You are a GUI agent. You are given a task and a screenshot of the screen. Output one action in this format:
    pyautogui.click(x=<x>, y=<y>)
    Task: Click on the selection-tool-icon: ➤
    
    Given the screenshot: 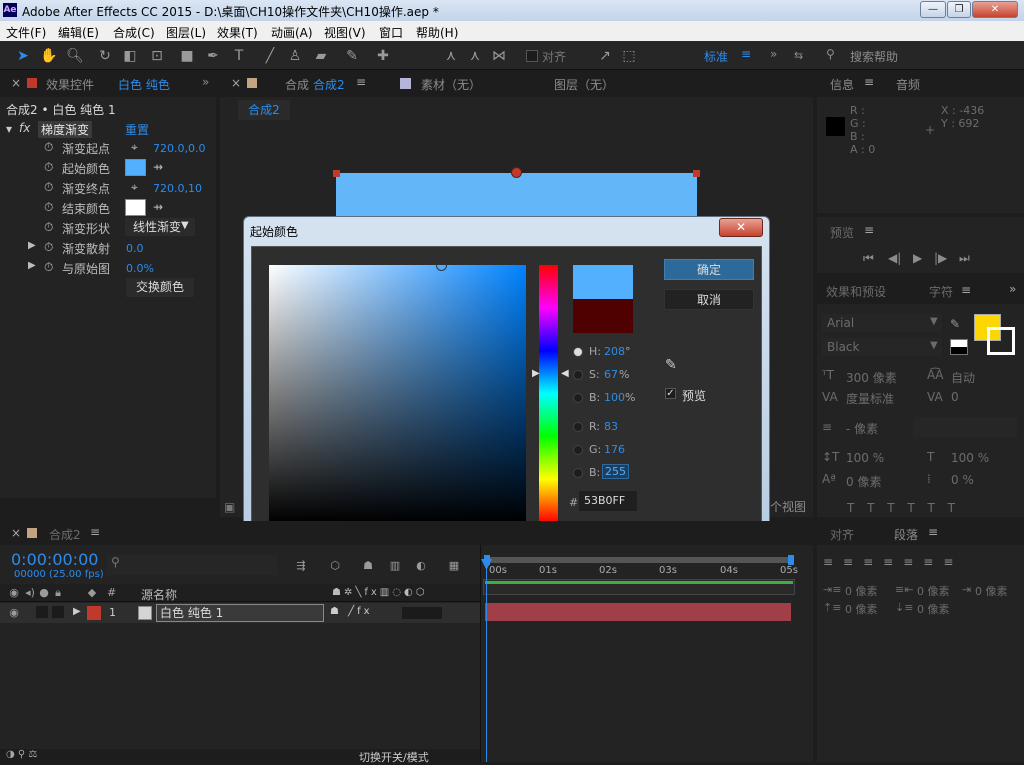 What is the action you would take?
    pyautogui.click(x=23, y=56)
    